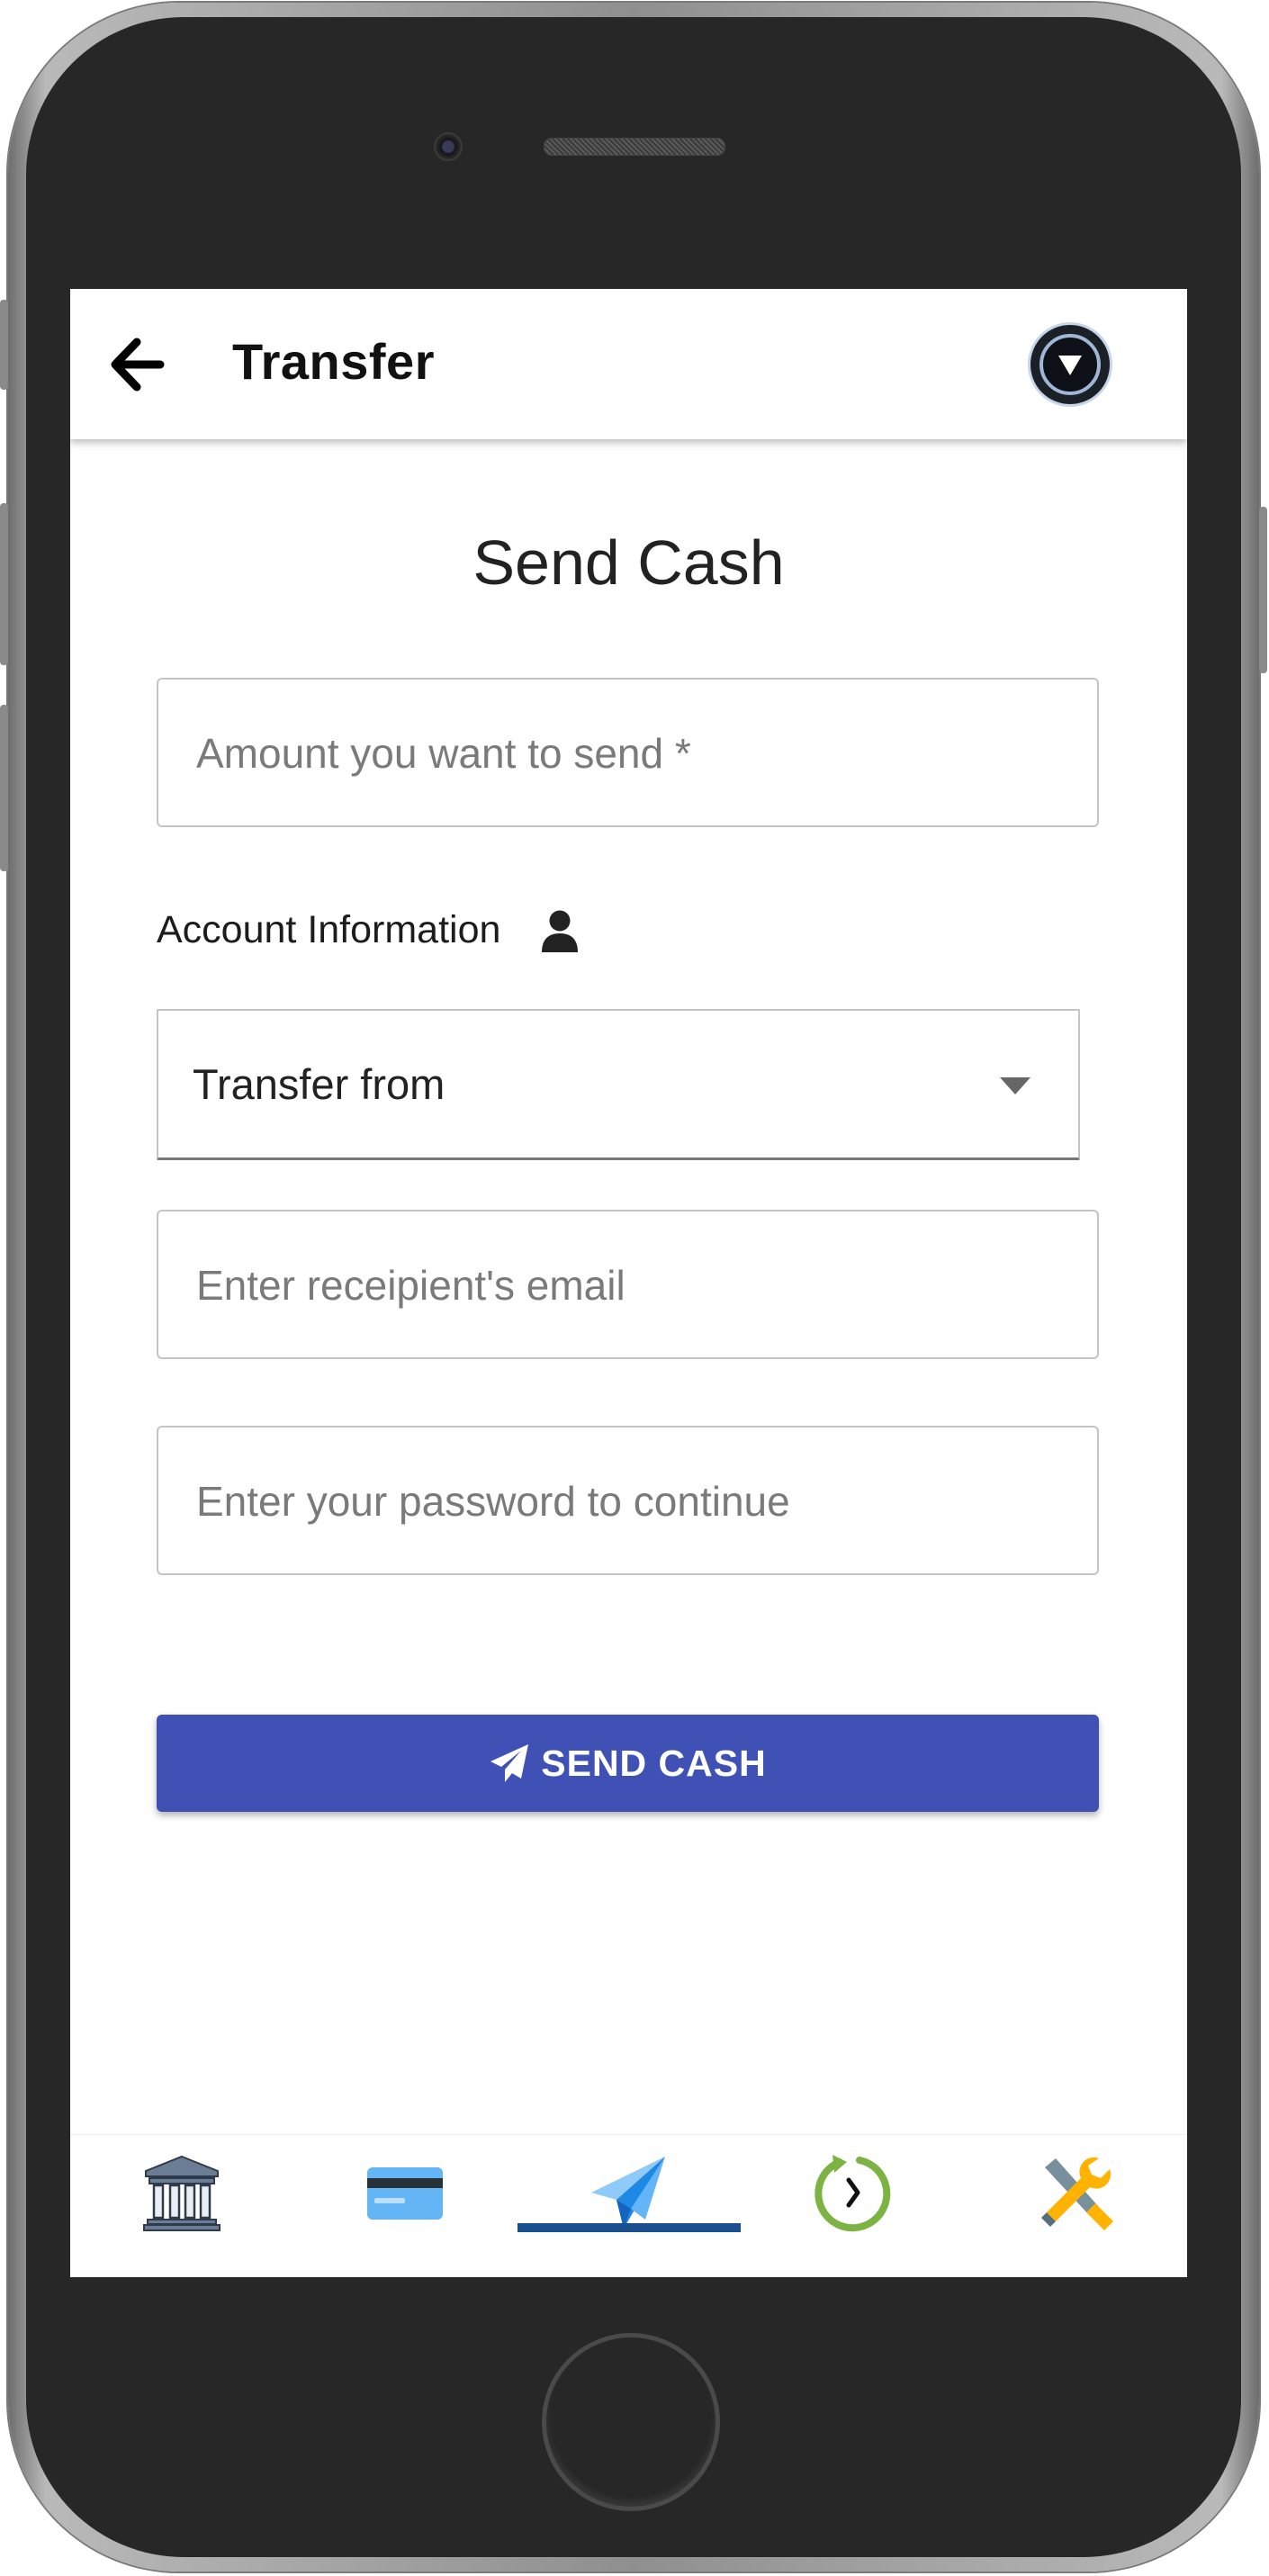 The width and height of the screenshot is (1269, 2576). What do you see at coordinates (1077, 2193) in the screenshot?
I see `tools-icon` at bounding box center [1077, 2193].